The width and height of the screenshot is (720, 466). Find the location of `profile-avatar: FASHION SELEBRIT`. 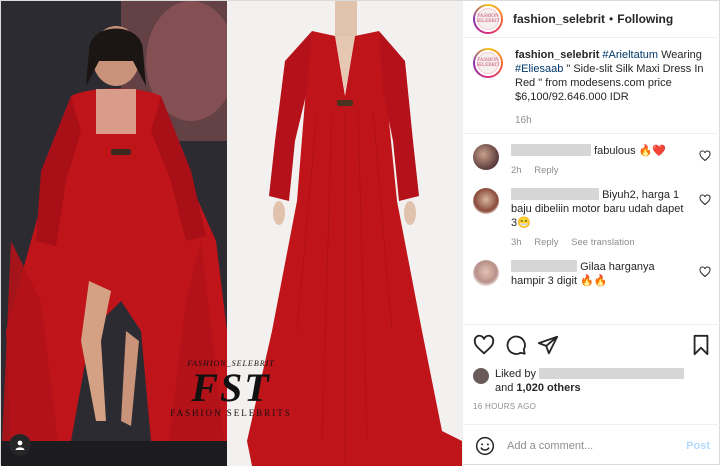

profile-avatar: FASHION SELEBRIT is located at coordinates (488, 19).